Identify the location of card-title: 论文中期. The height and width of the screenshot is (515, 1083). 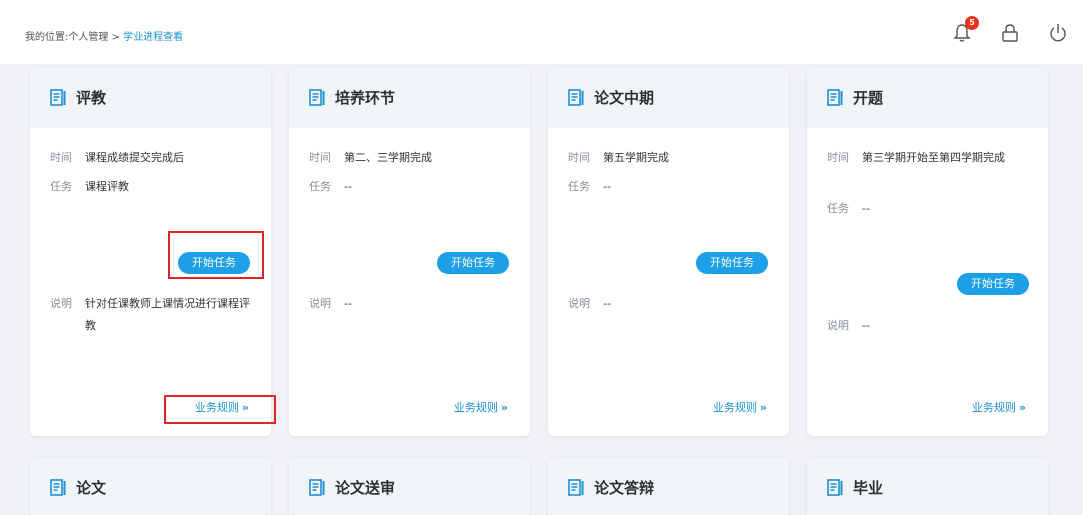
(624, 98).